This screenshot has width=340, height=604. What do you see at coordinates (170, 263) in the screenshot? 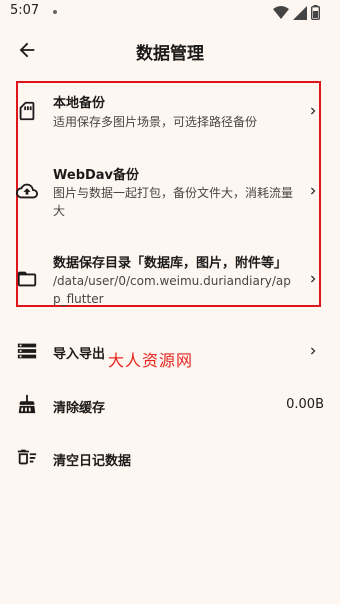
I see `data-directory-title: 数据保存目录「数据库，图片，附件等」` at bounding box center [170, 263].